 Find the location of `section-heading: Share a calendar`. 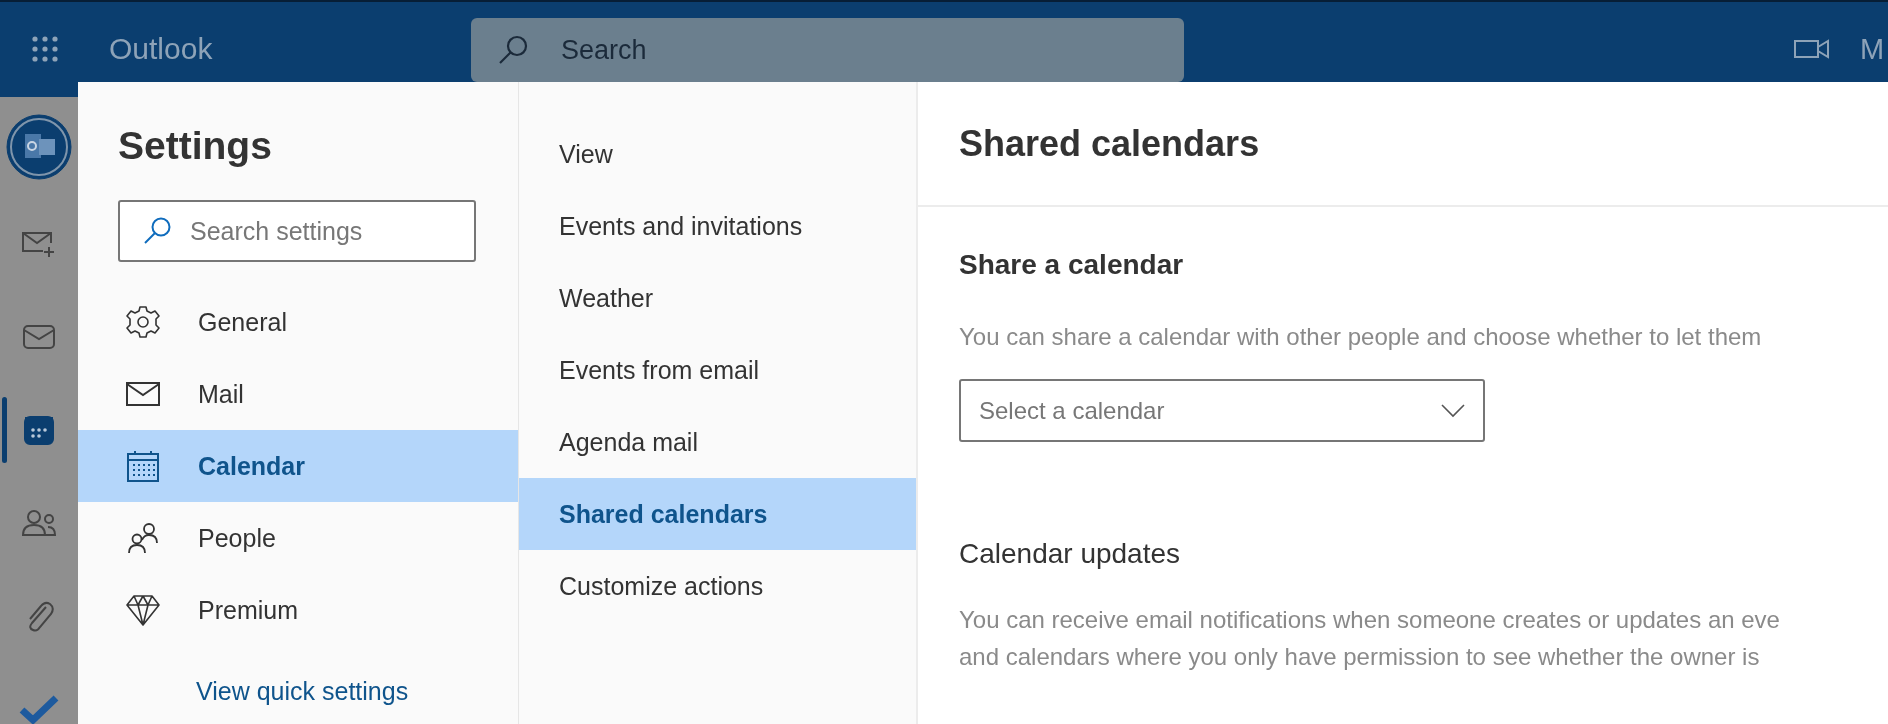

section-heading: Share a calendar is located at coordinates (1072, 265).